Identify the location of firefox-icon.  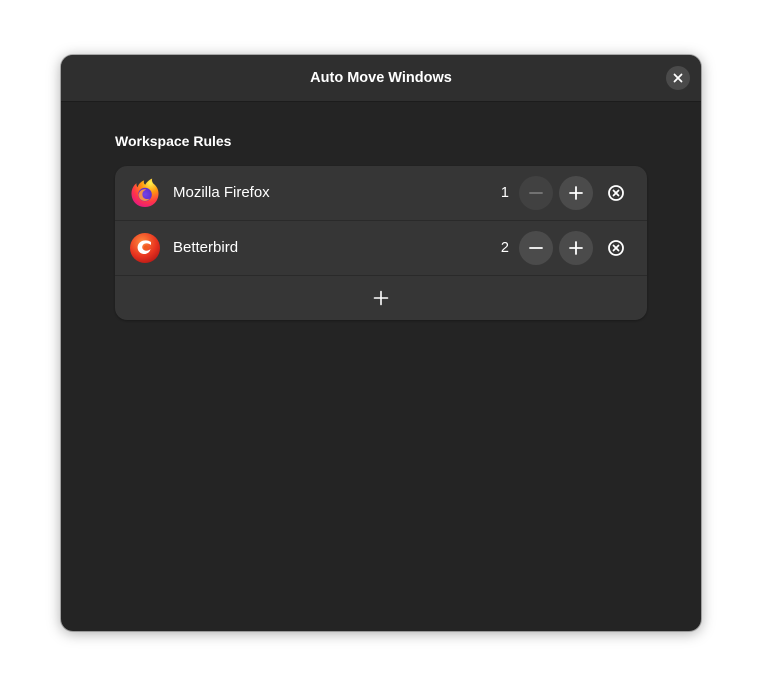
(145, 192).